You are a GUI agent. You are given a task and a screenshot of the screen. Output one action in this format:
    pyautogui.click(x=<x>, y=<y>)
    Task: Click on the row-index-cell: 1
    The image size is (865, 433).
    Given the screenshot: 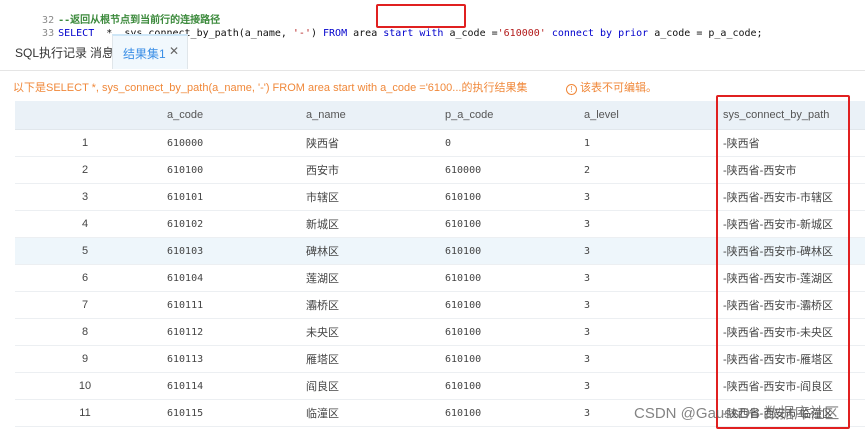 What is the action you would take?
    pyautogui.click(x=85, y=143)
    